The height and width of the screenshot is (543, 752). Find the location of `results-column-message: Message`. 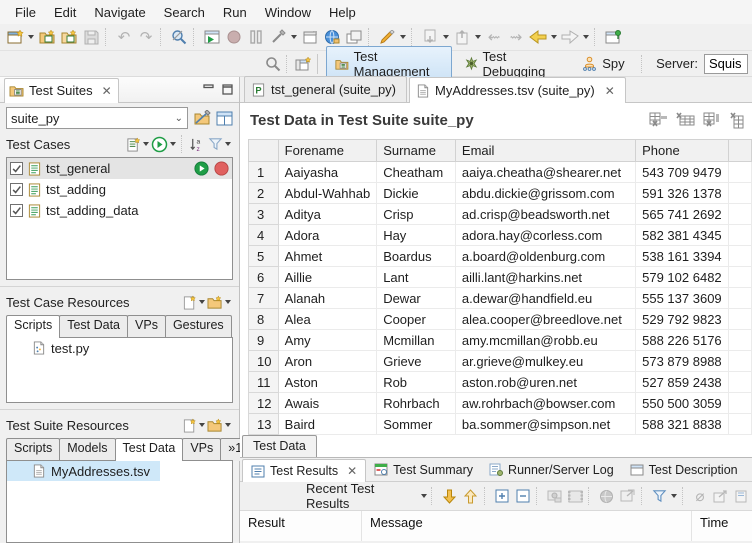

results-column-message: Message is located at coordinates (527, 526).